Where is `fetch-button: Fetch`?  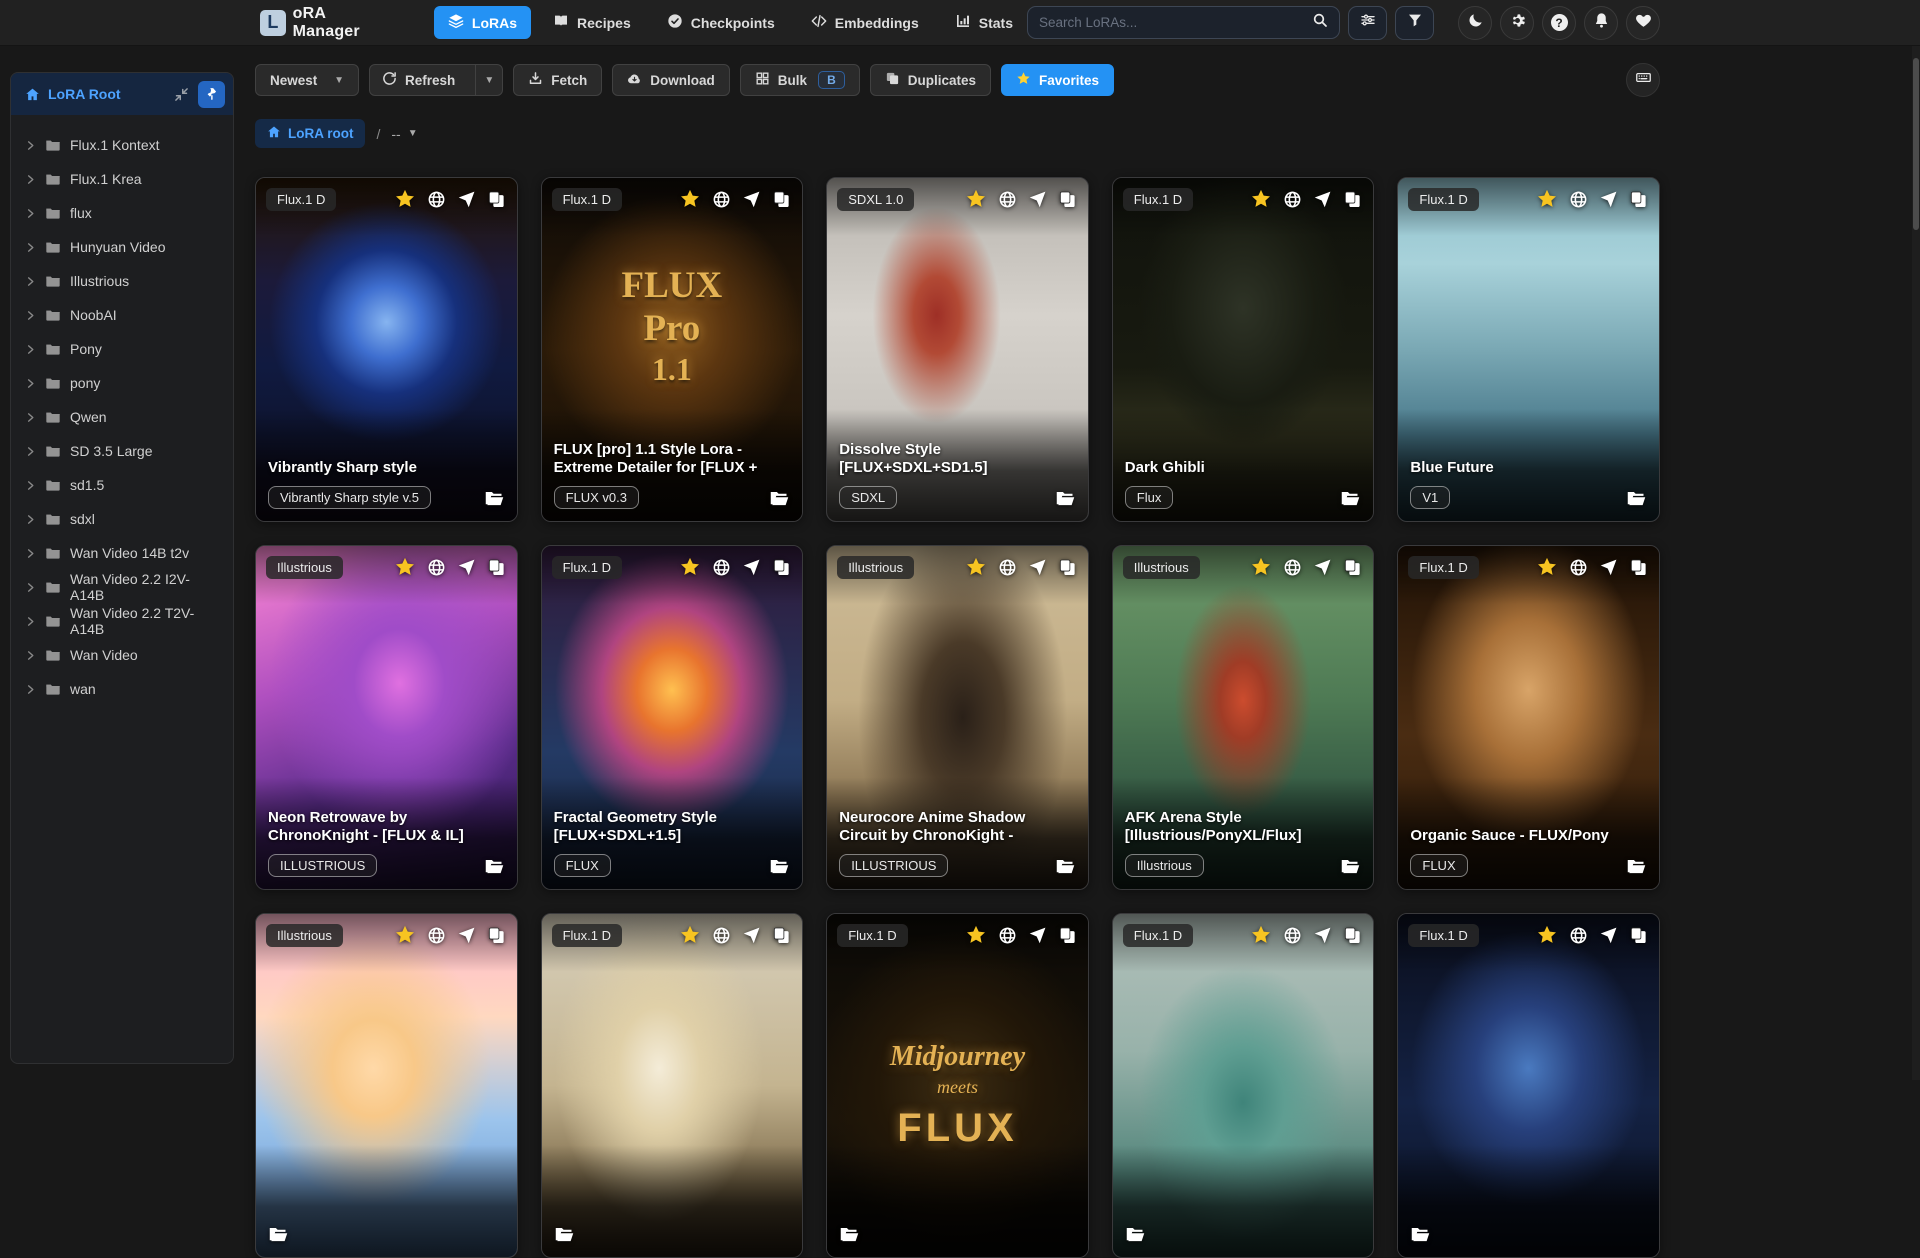
fetch-button: Fetch is located at coordinates (557, 80).